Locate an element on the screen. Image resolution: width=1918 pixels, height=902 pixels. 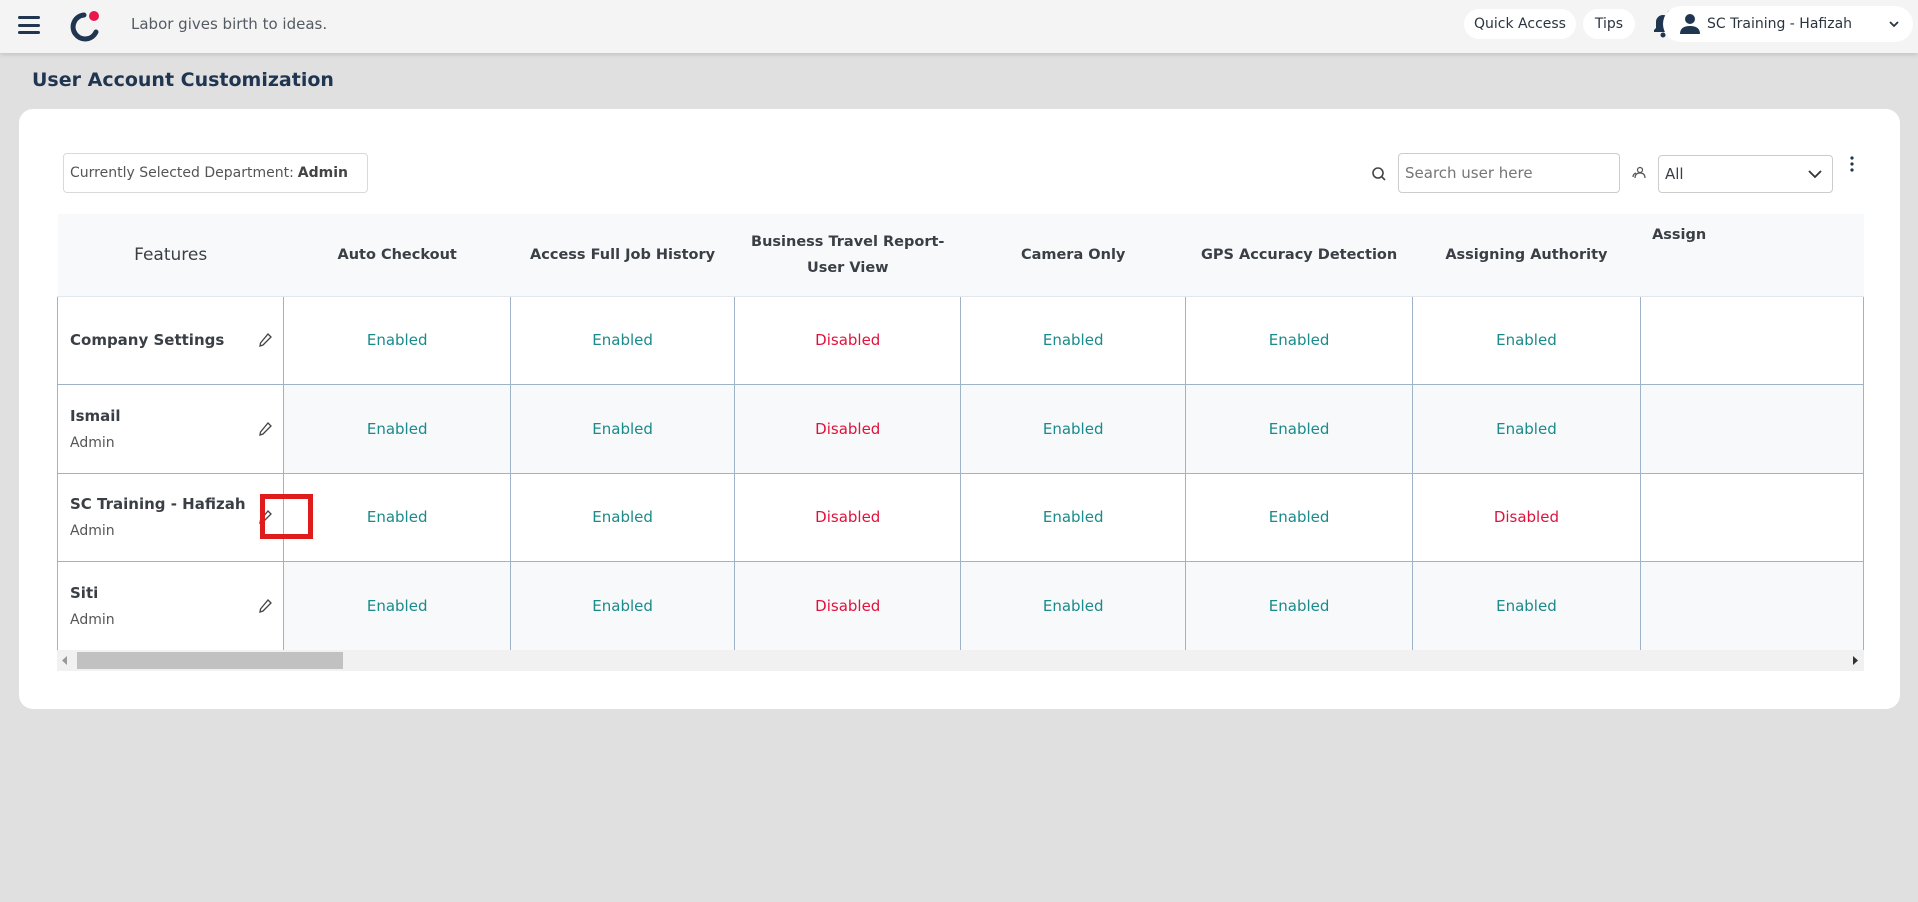
user-name: SC Training - Hafizah is located at coordinates (158, 504).